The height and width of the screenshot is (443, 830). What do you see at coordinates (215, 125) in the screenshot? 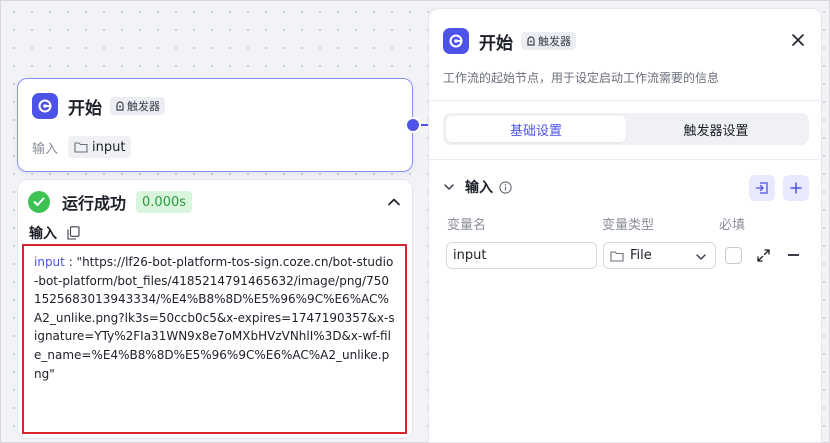
I see `start-node: 开始 触发器 输入 input` at bounding box center [215, 125].